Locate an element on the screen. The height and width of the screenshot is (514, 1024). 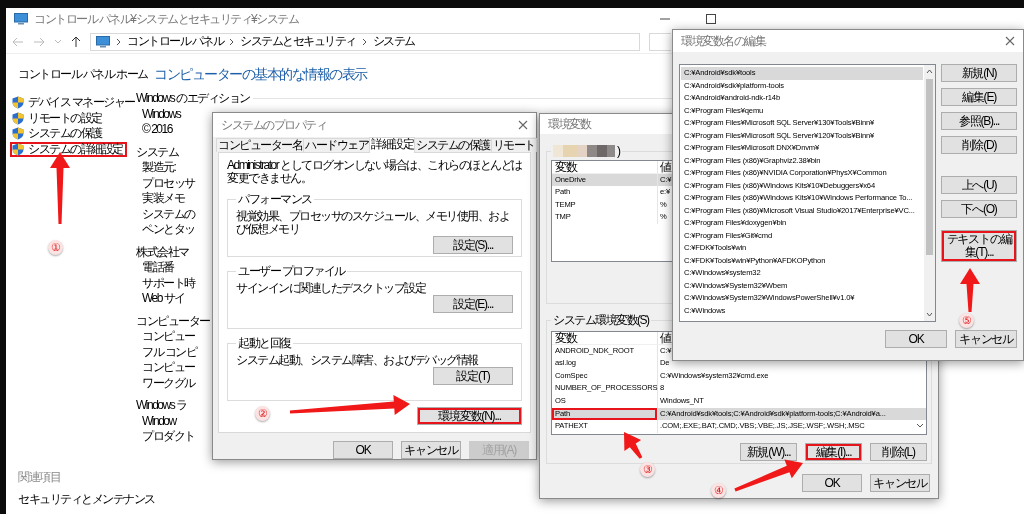
dialog-title: システムのプロパティ is located at coordinates (273, 125).